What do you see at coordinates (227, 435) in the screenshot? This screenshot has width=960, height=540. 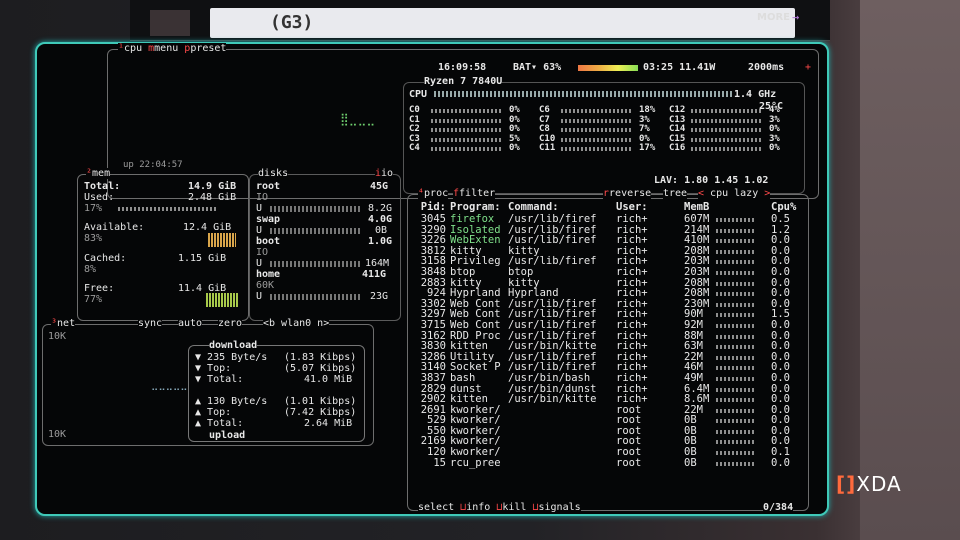 I see `upload-label: upload` at bounding box center [227, 435].